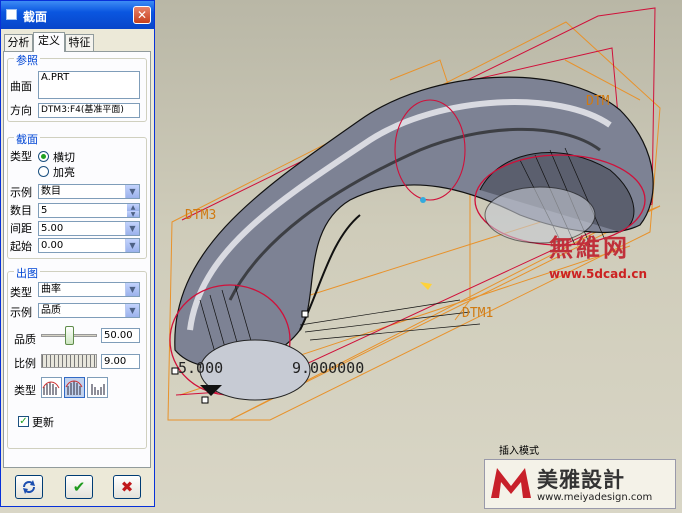  What do you see at coordinates (142, 15) in the screenshot?
I see `close-button: ✕` at bounding box center [142, 15].